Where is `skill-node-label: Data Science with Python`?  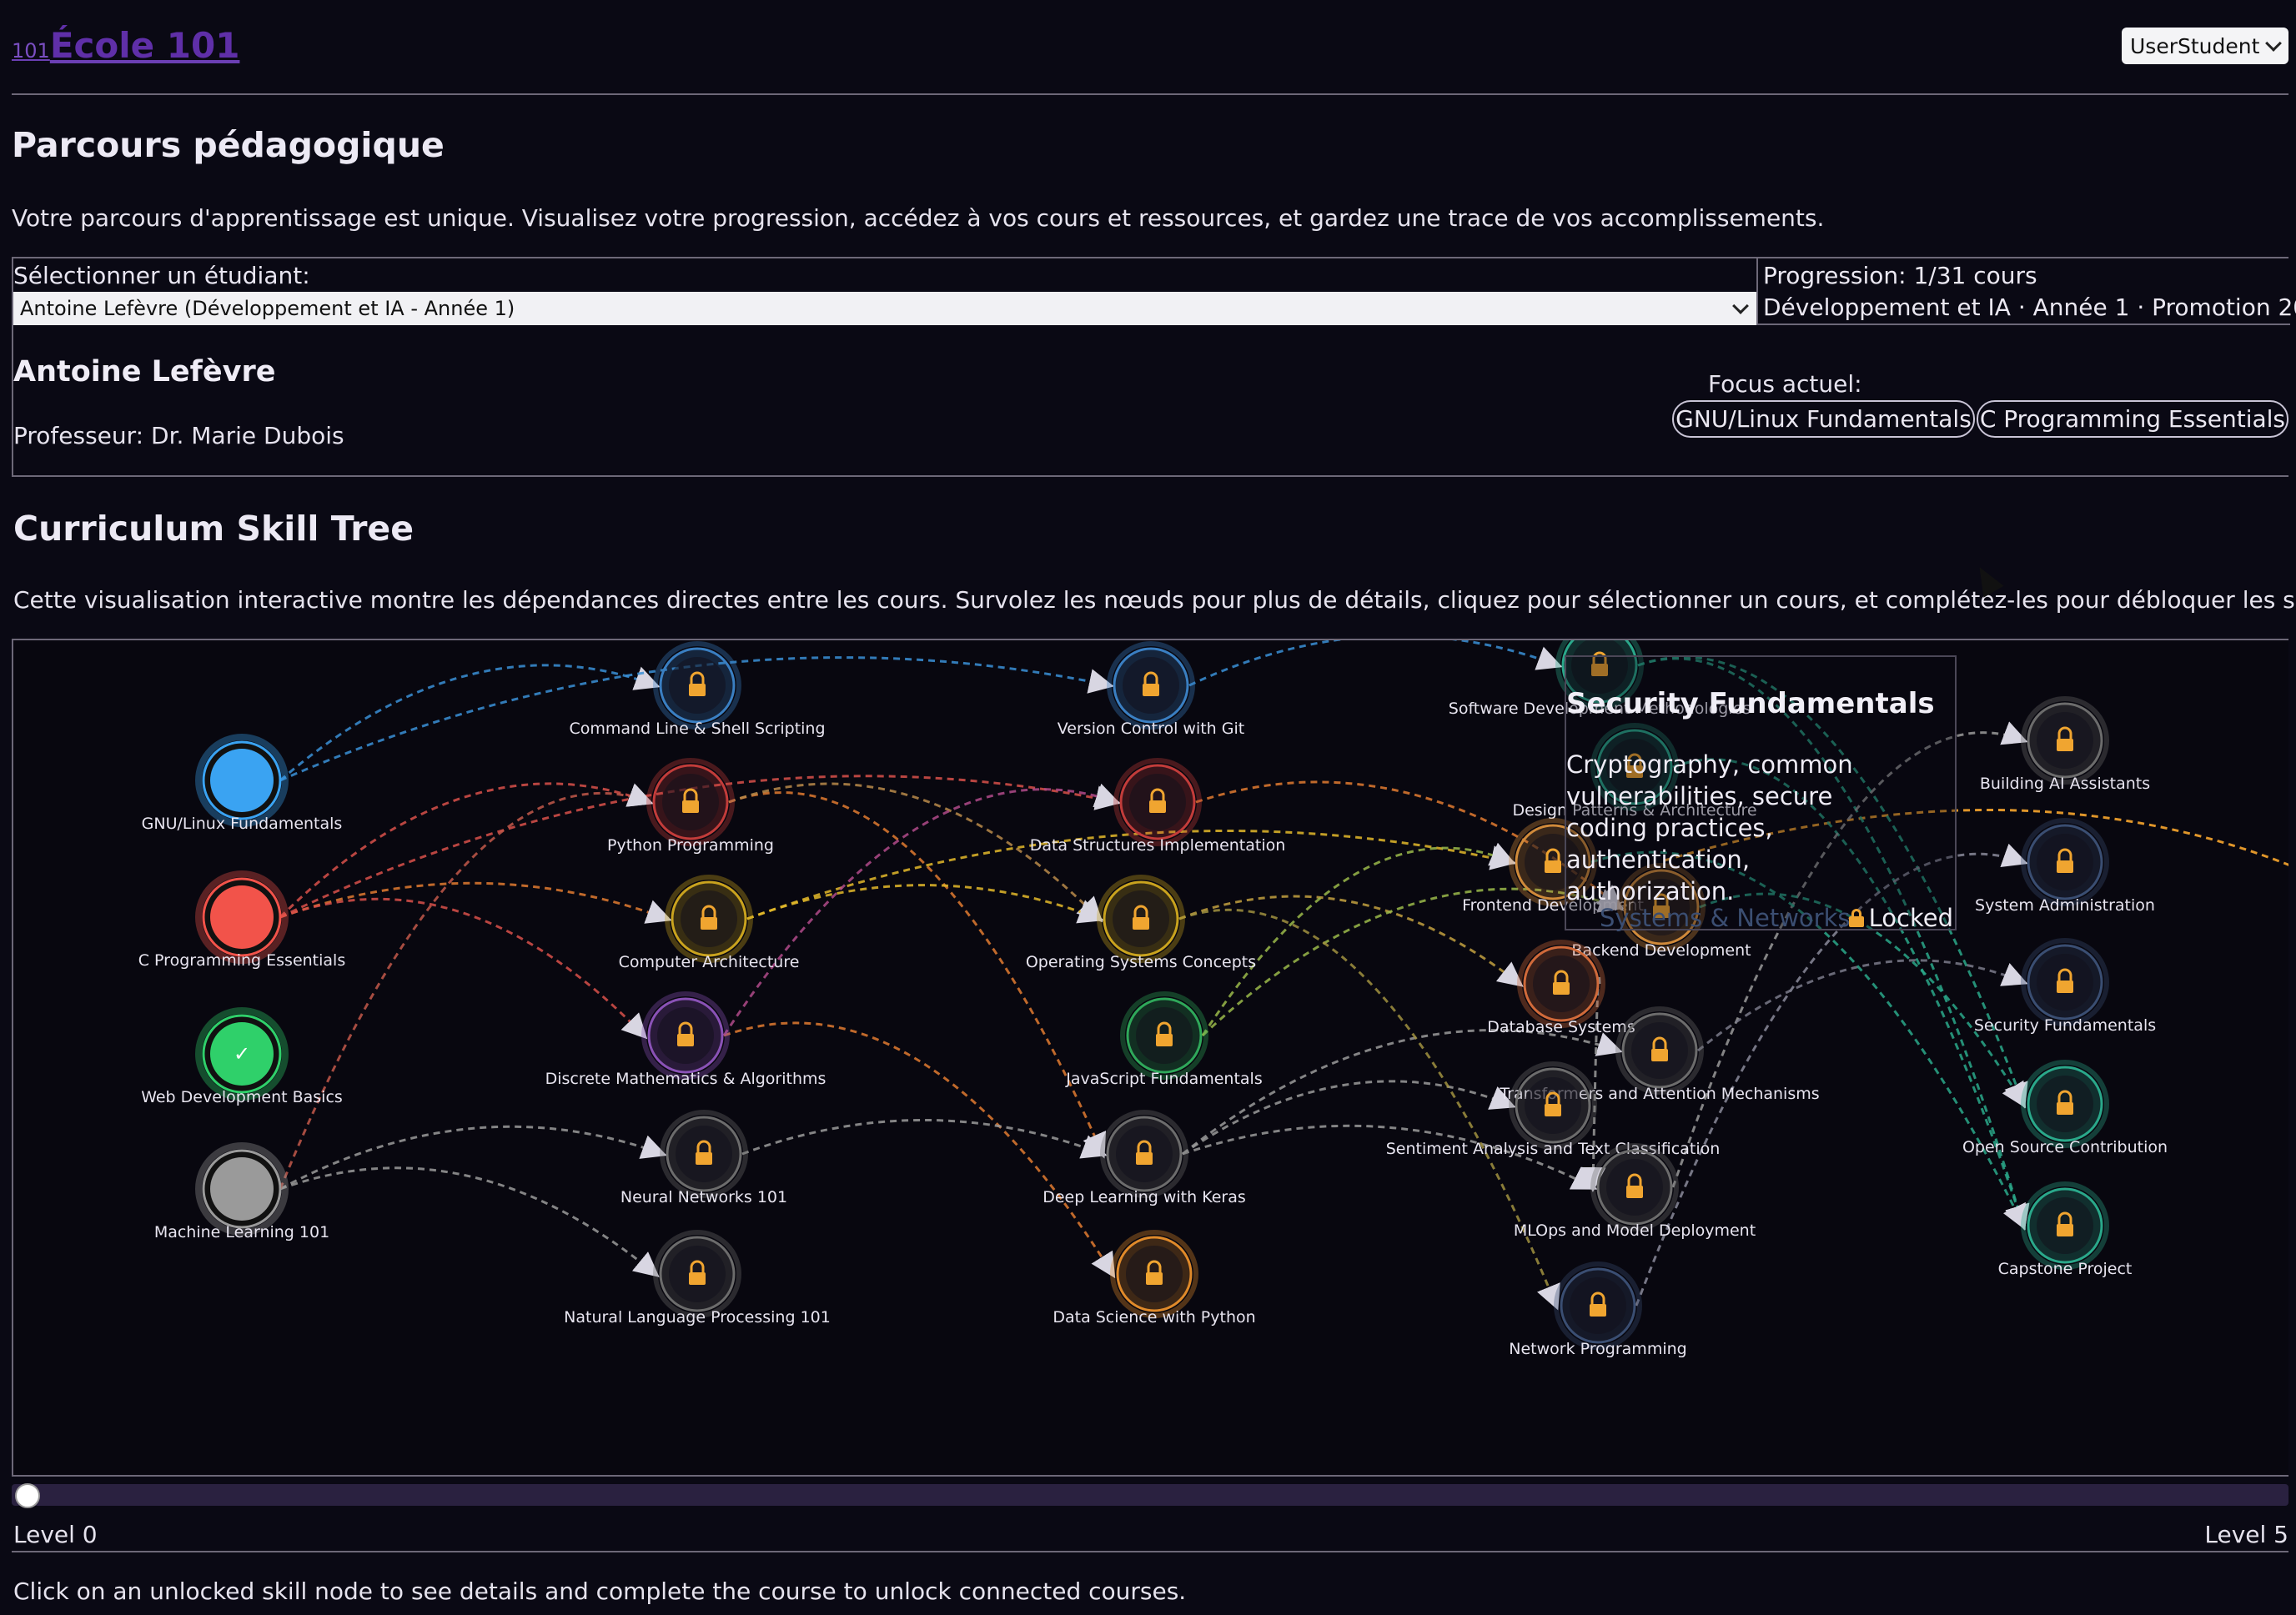
skill-node-label: Data Science with Python is located at coordinates (1154, 1317).